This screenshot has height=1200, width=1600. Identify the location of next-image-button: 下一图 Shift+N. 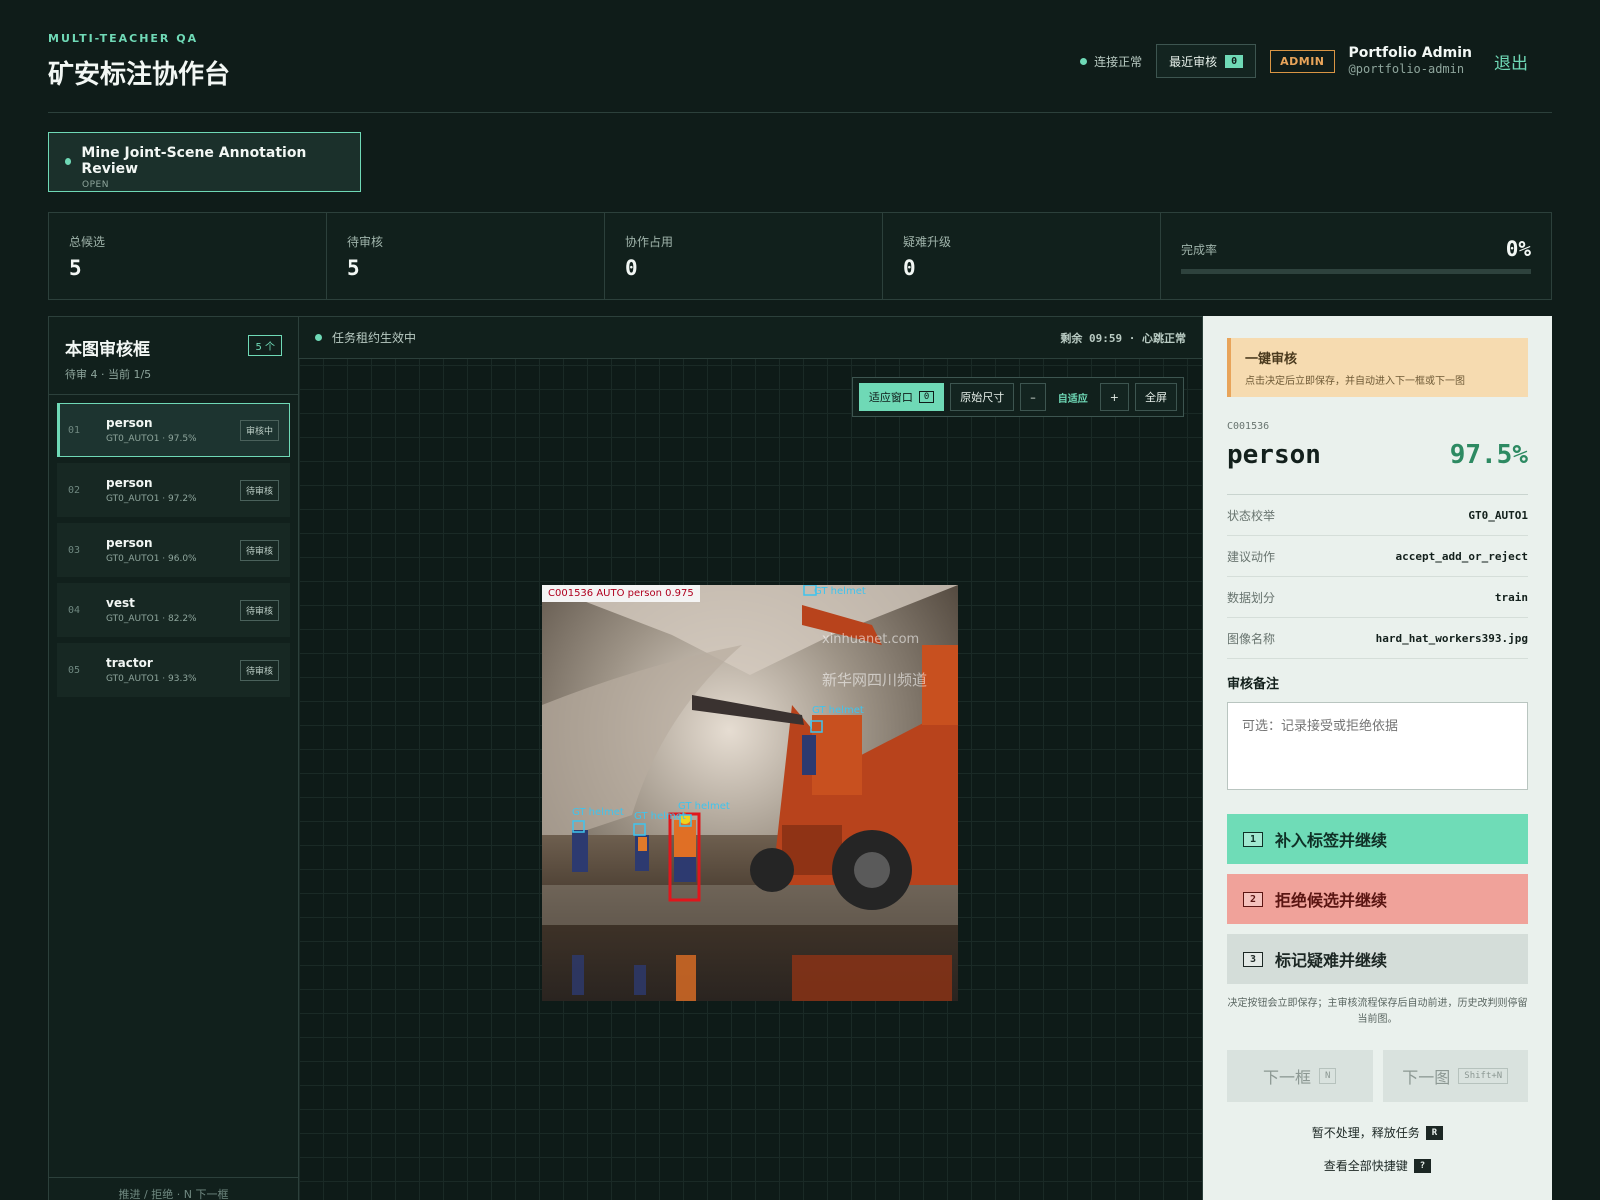
(1455, 1076).